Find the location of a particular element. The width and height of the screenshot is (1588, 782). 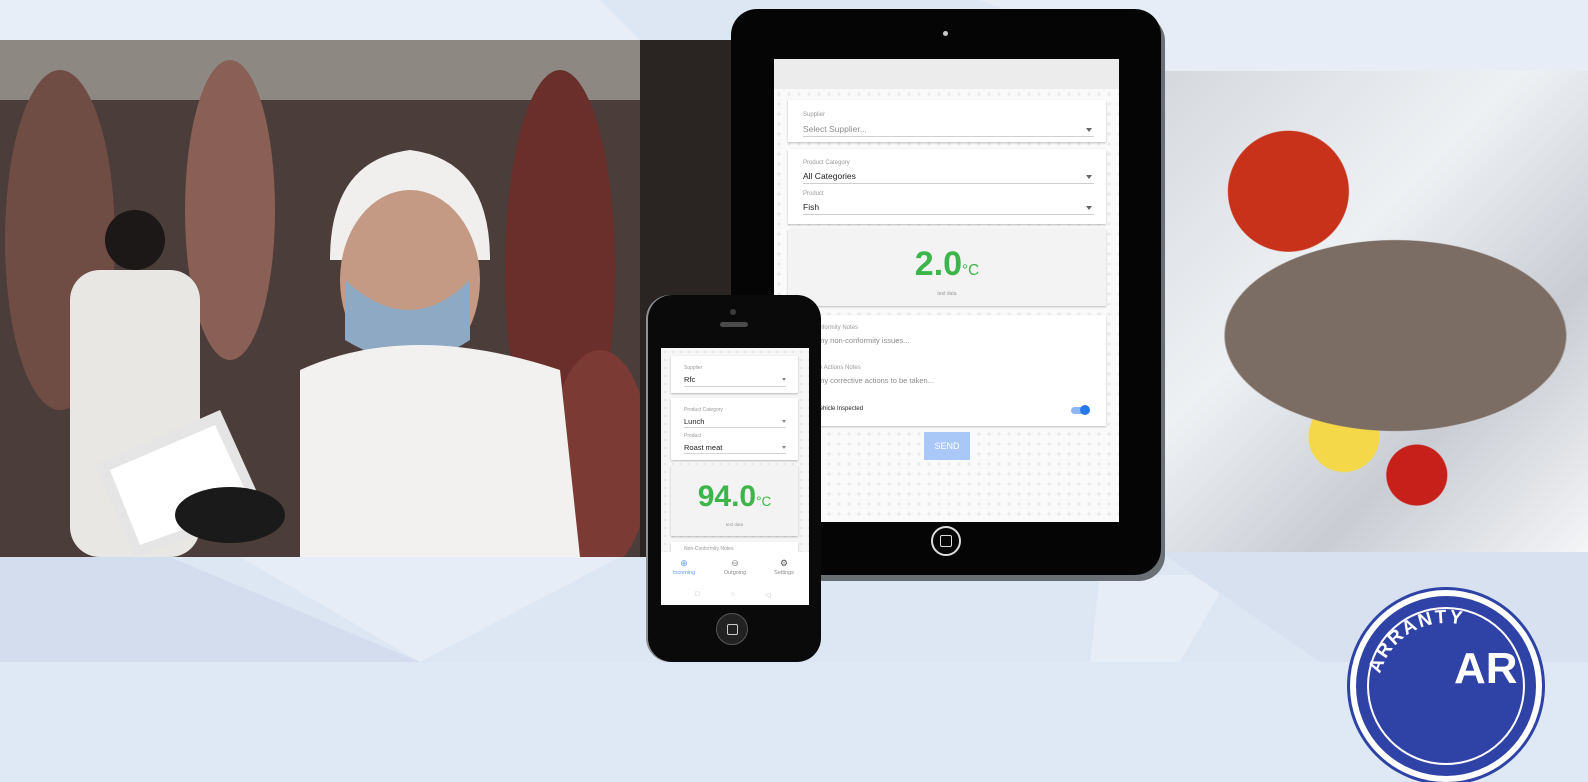

tablet-app-bar is located at coordinates (946, 74).